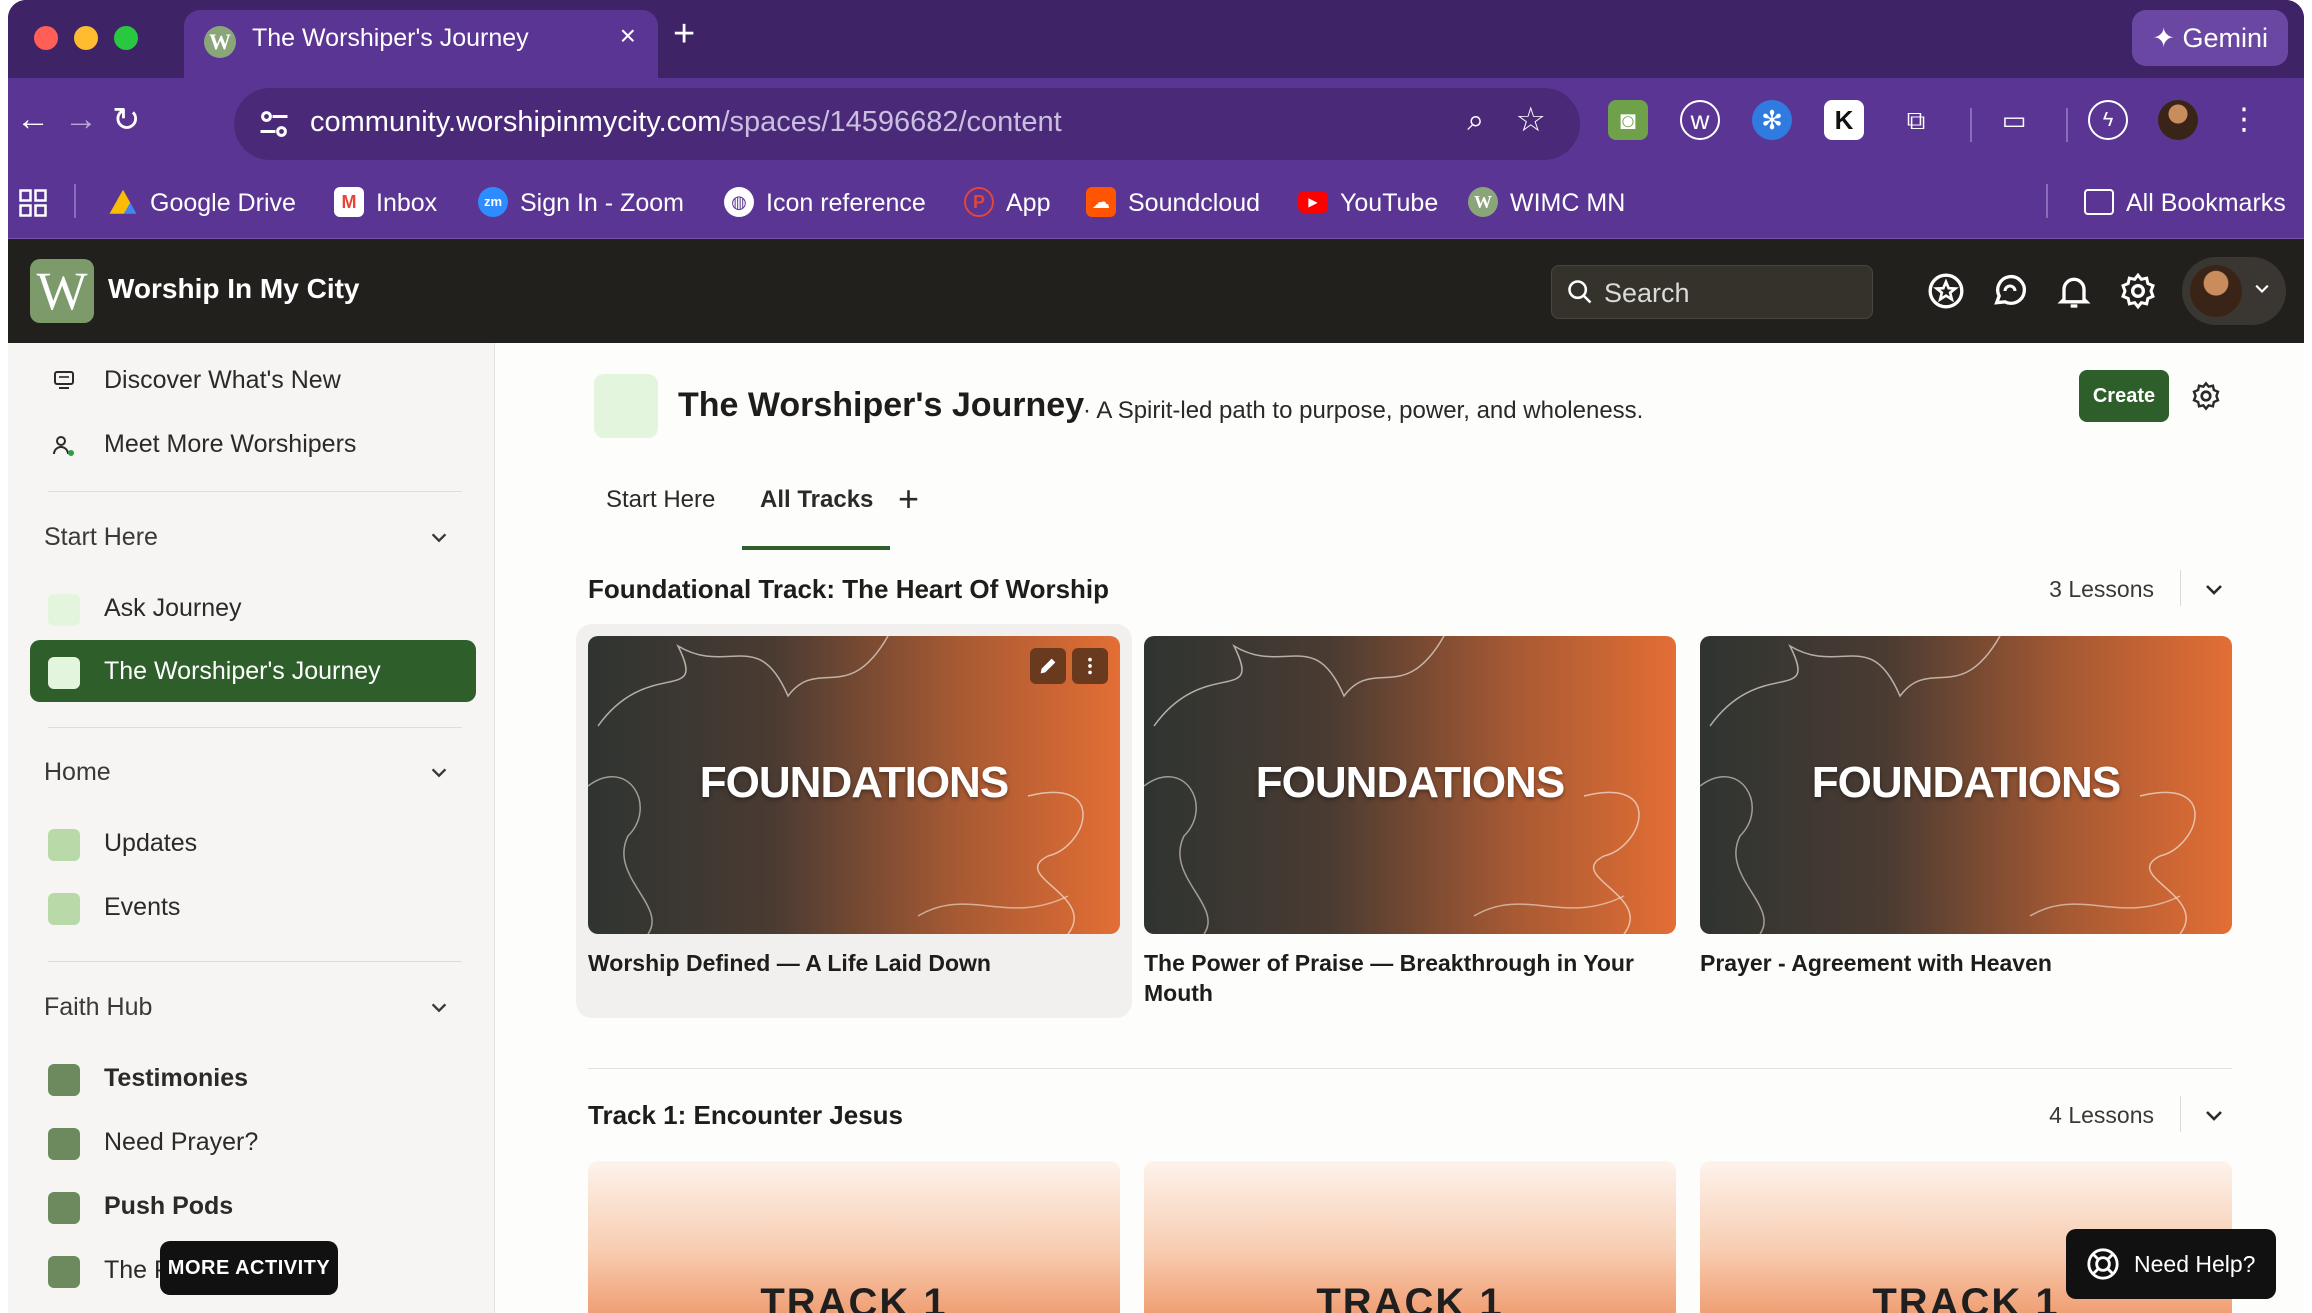 This screenshot has width=2312, height=1313. What do you see at coordinates (2234, 291) in the screenshot?
I see `user-menu-button` at bounding box center [2234, 291].